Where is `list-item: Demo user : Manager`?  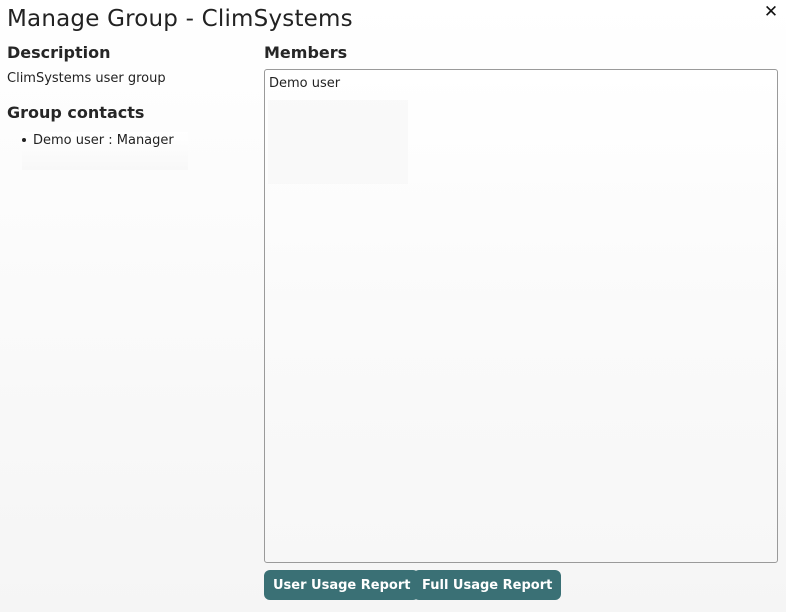
list-item: Demo user : Manager is located at coordinates (105, 140).